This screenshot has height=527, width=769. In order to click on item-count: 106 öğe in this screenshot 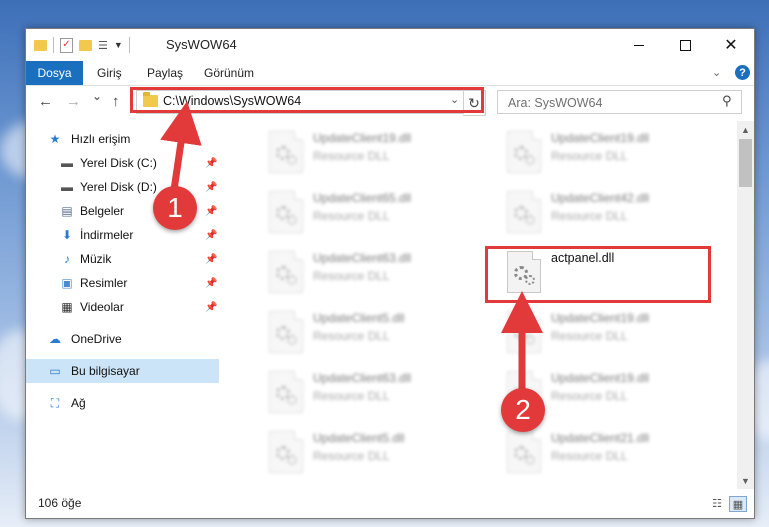, I will do `click(60, 503)`.